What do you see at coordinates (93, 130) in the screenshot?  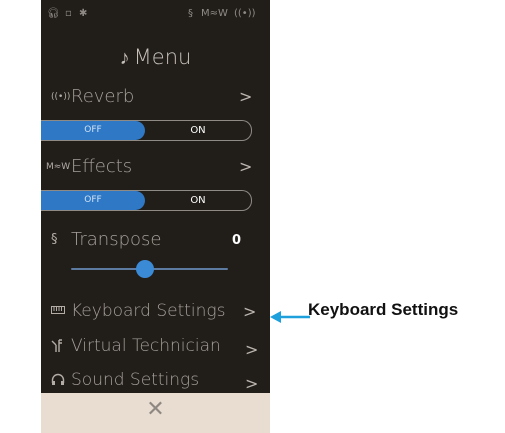 I see `reverb-off-button: OFF` at bounding box center [93, 130].